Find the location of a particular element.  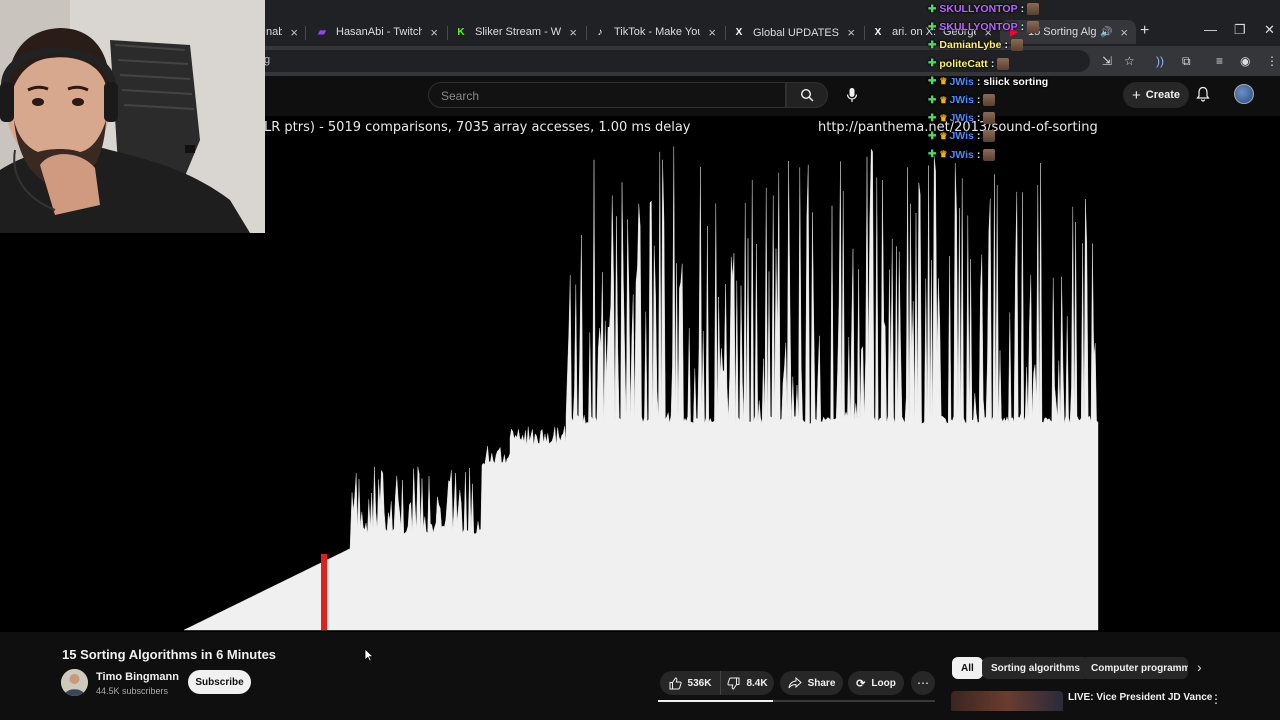

search-button is located at coordinates (807, 95).